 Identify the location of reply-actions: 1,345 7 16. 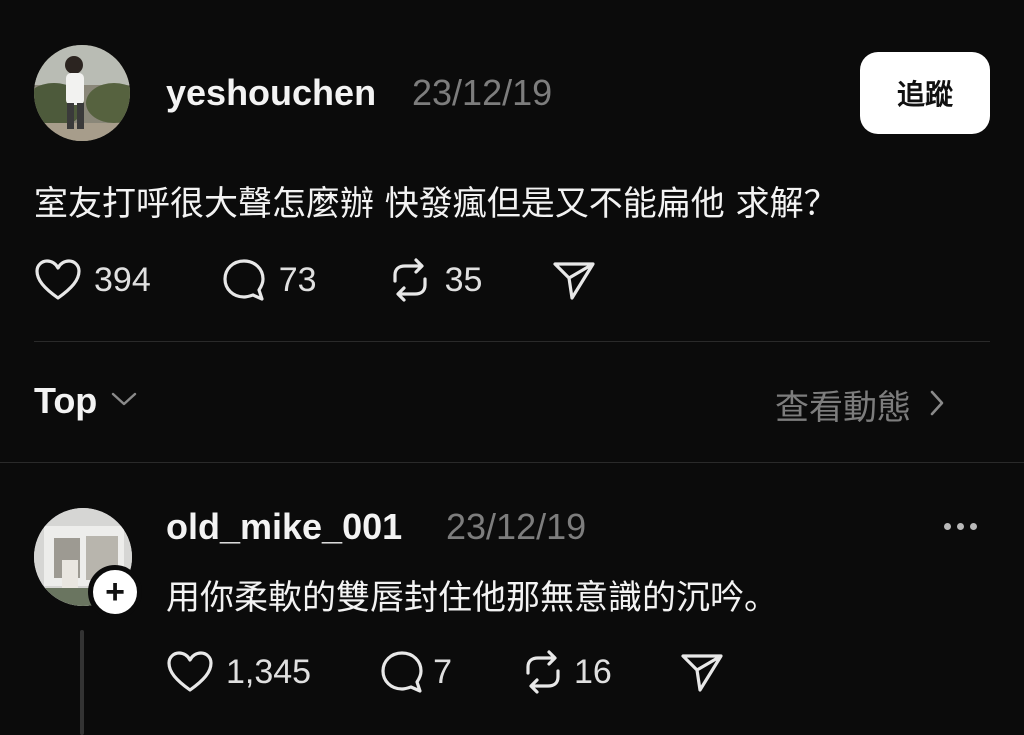
(445, 672).